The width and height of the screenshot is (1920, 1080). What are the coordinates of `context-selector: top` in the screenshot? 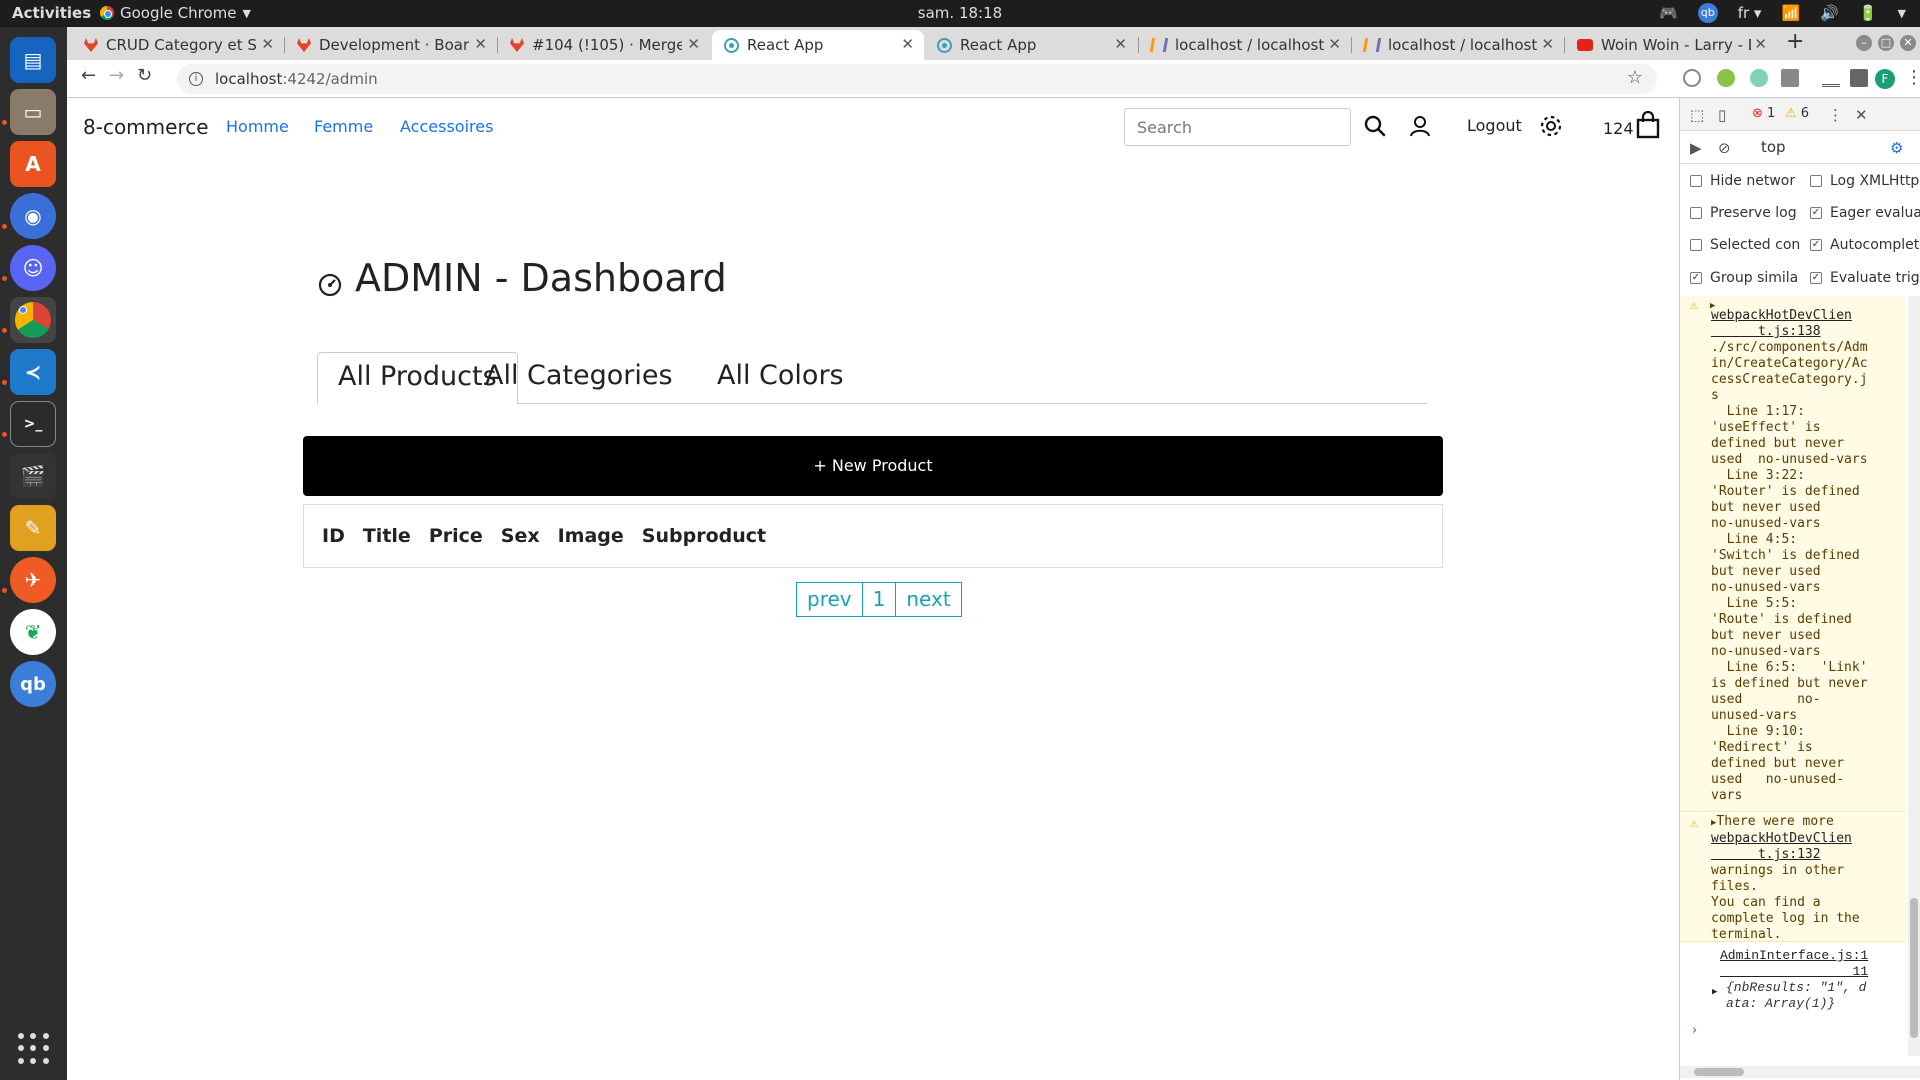 It's located at (1773, 147).